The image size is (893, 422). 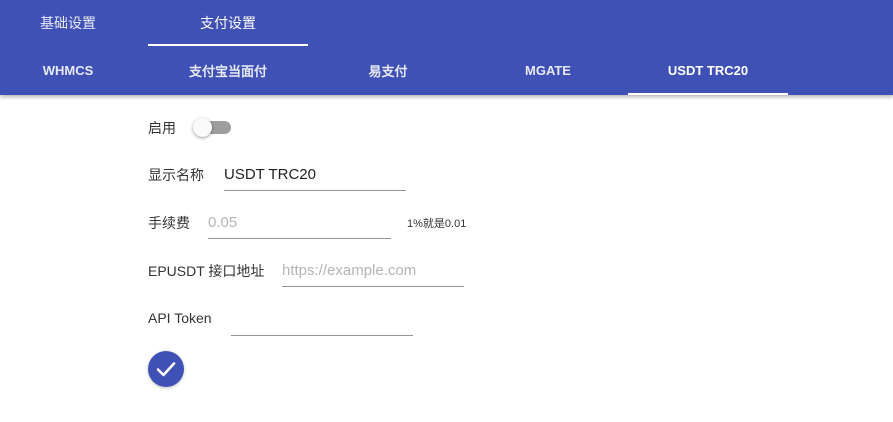 I want to click on display-name-label: 显示名称, so click(x=176, y=175).